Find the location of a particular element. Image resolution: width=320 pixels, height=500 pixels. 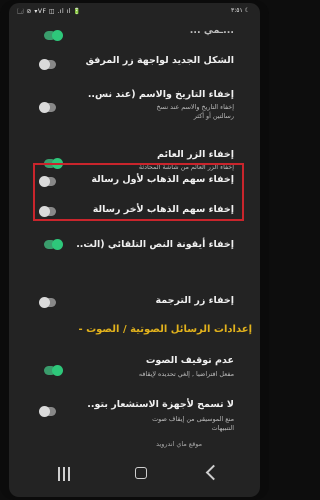

setting-title: إخفاء الزر العائم is located at coordinates (195, 154).